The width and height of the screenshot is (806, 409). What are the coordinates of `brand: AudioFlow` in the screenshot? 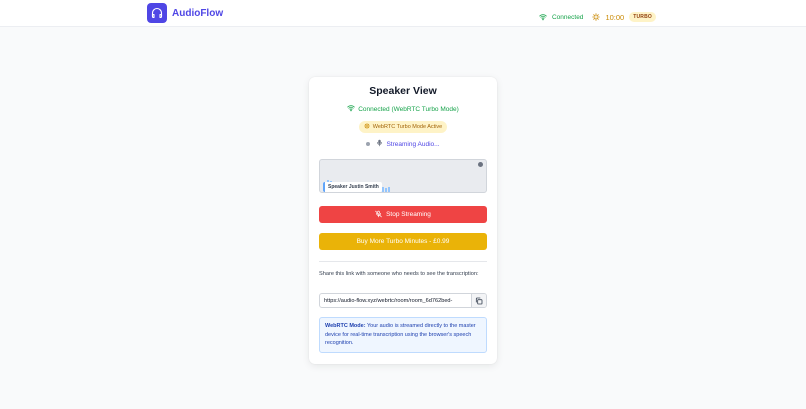 It's located at (185, 13).